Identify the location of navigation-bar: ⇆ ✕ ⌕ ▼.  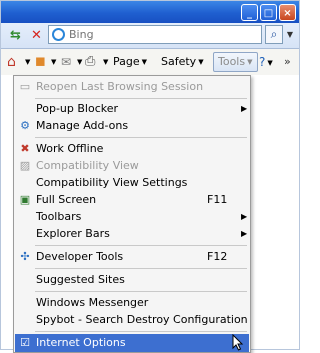
(150, 36).